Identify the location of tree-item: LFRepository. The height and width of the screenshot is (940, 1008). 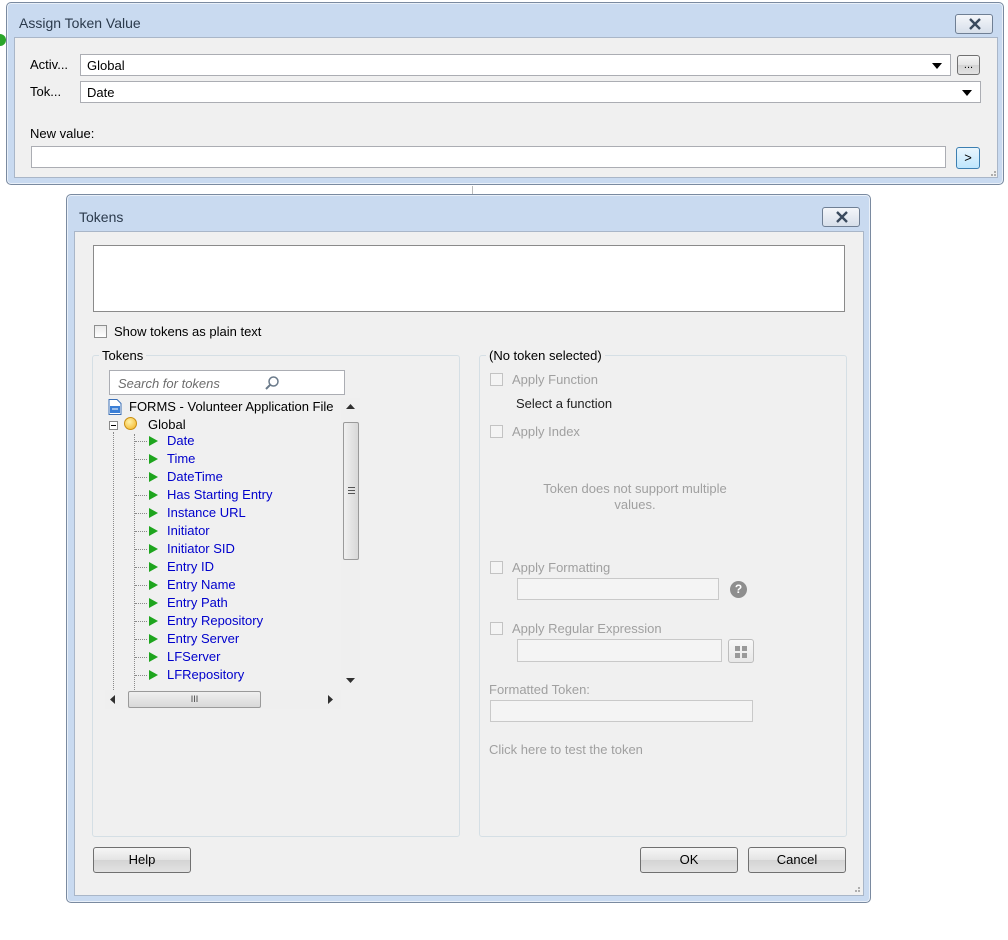
(205, 674).